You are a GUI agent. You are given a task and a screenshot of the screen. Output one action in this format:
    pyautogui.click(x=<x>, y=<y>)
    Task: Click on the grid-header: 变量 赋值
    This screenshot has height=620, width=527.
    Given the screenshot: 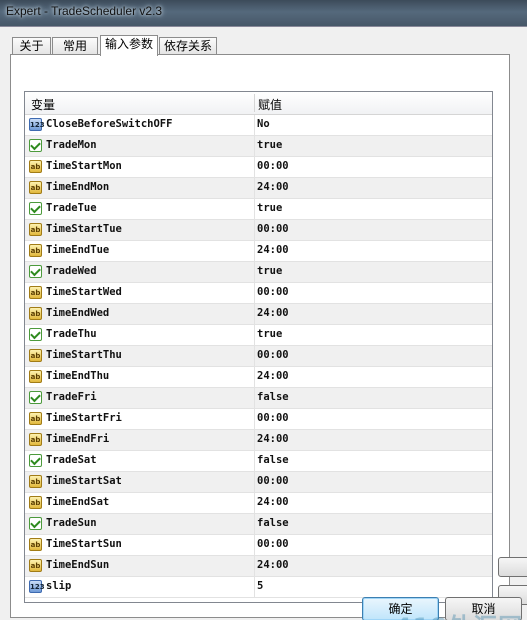 What is the action you would take?
    pyautogui.click(x=258, y=103)
    